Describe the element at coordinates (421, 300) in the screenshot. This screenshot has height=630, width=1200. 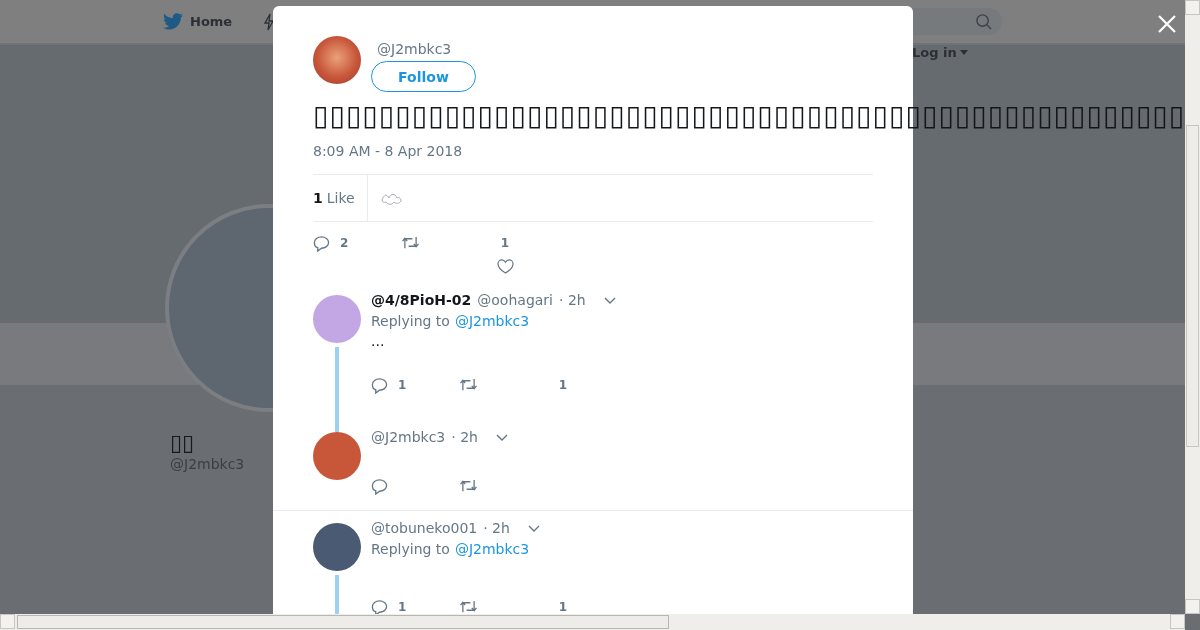
I see `display-name: @4/8PioH-02` at that location.